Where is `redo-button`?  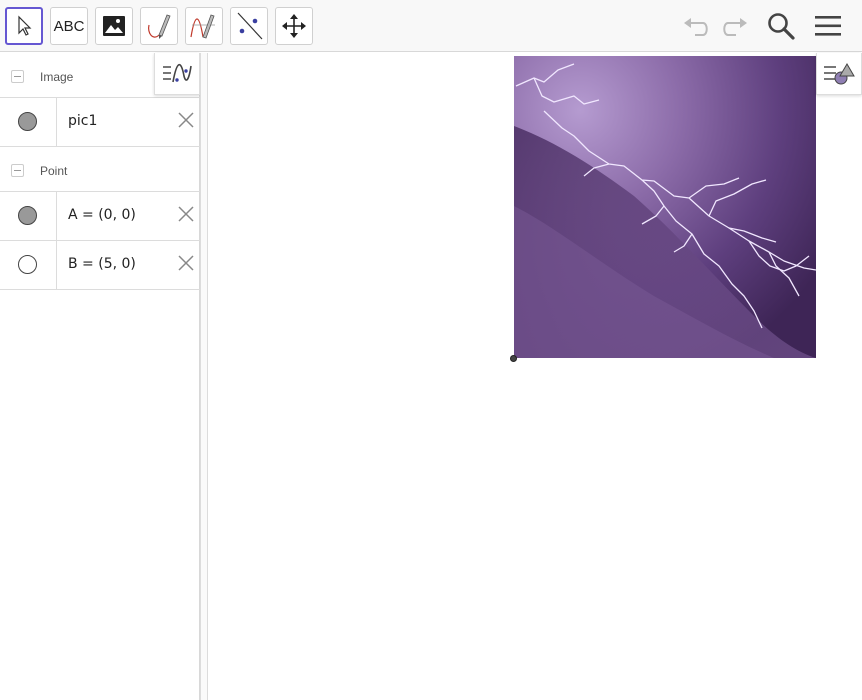
redo-button is located at coordinates (734, 26).